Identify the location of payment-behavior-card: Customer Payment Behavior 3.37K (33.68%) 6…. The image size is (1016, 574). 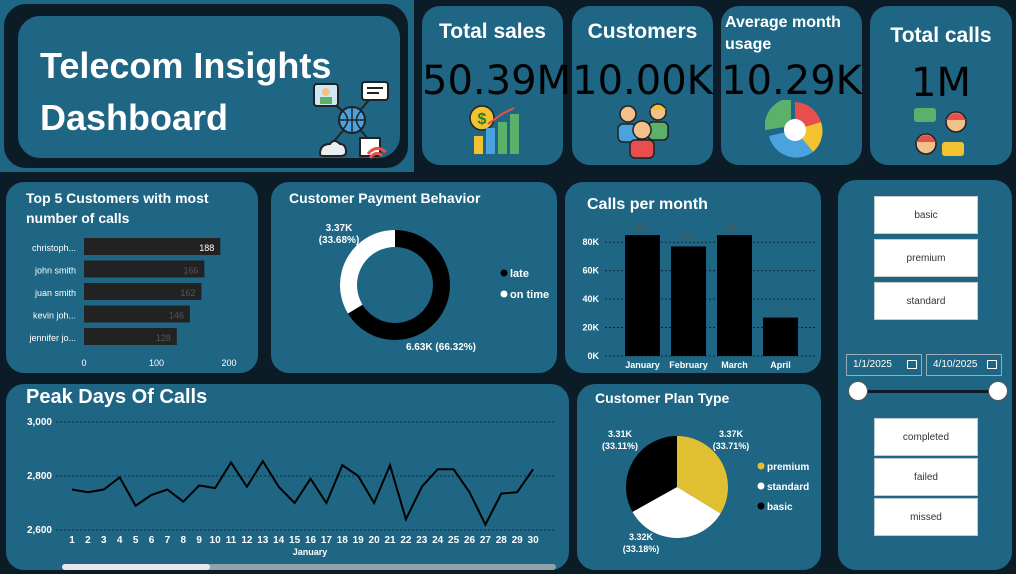
(414, 277).